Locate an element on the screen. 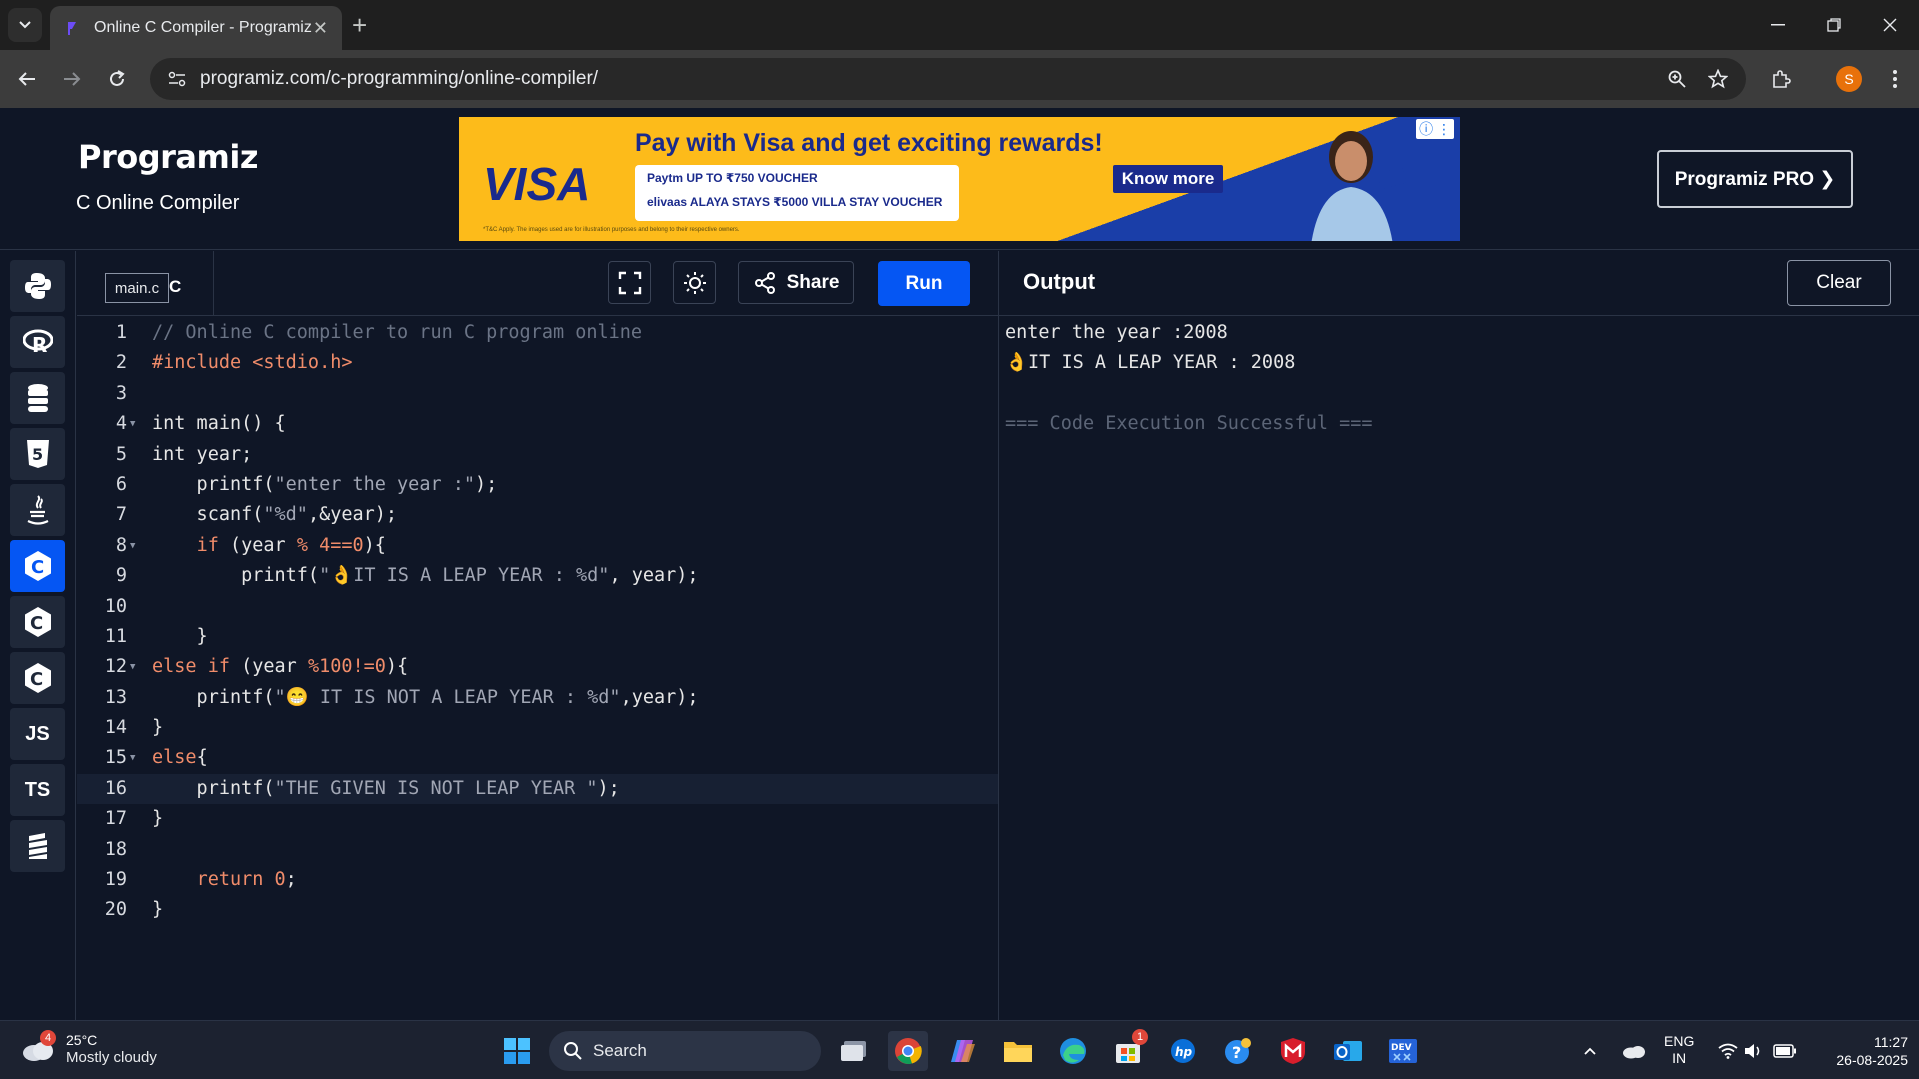  sidebar-item-python is located at coordinates (37, 286).